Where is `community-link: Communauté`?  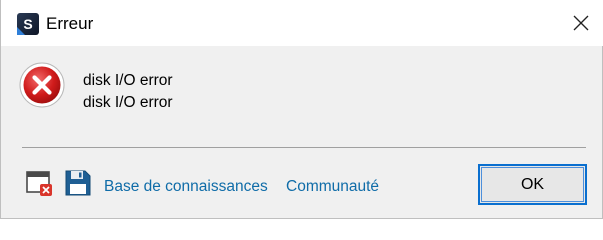
community-link: Communauté is located at coordinates (332, 187).